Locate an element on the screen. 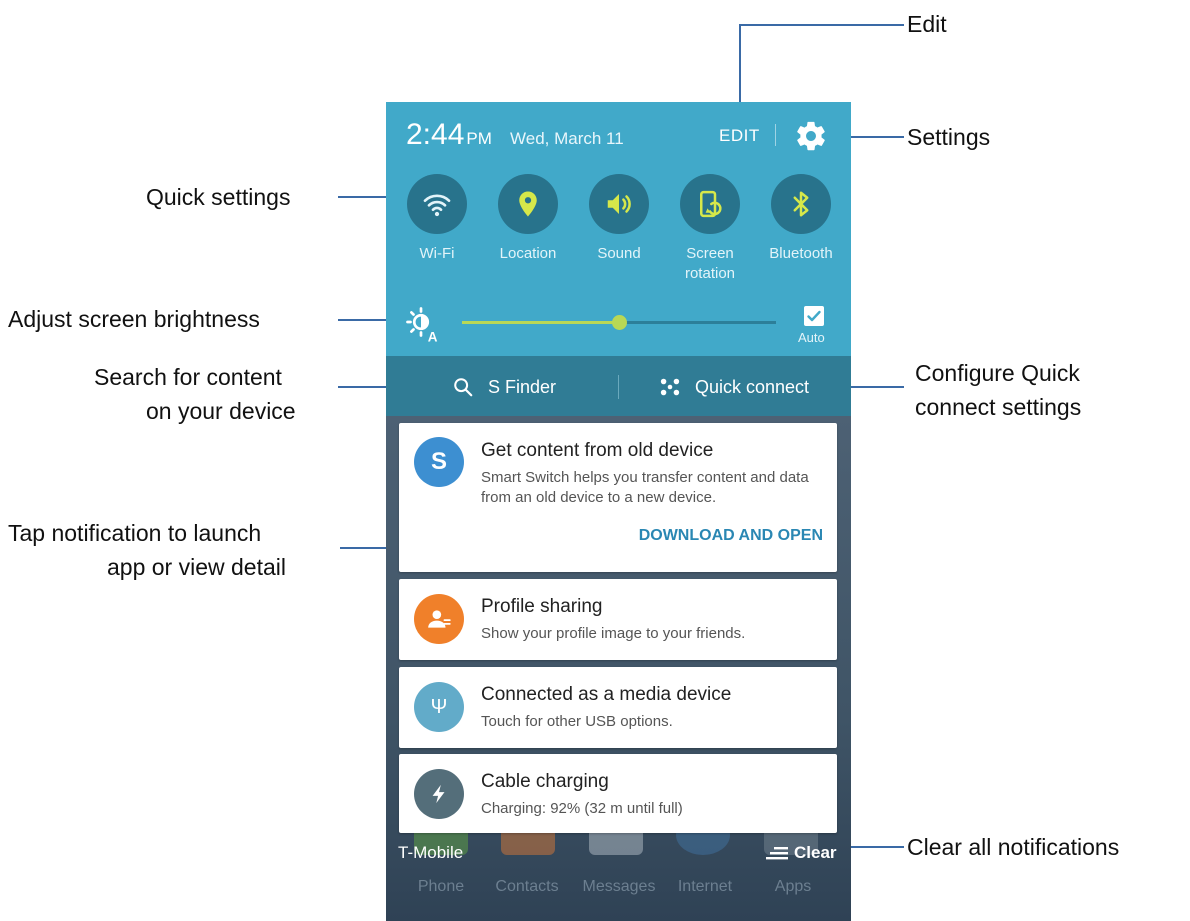  s-finder-button: S Finder is located at coordinates (504, 387).